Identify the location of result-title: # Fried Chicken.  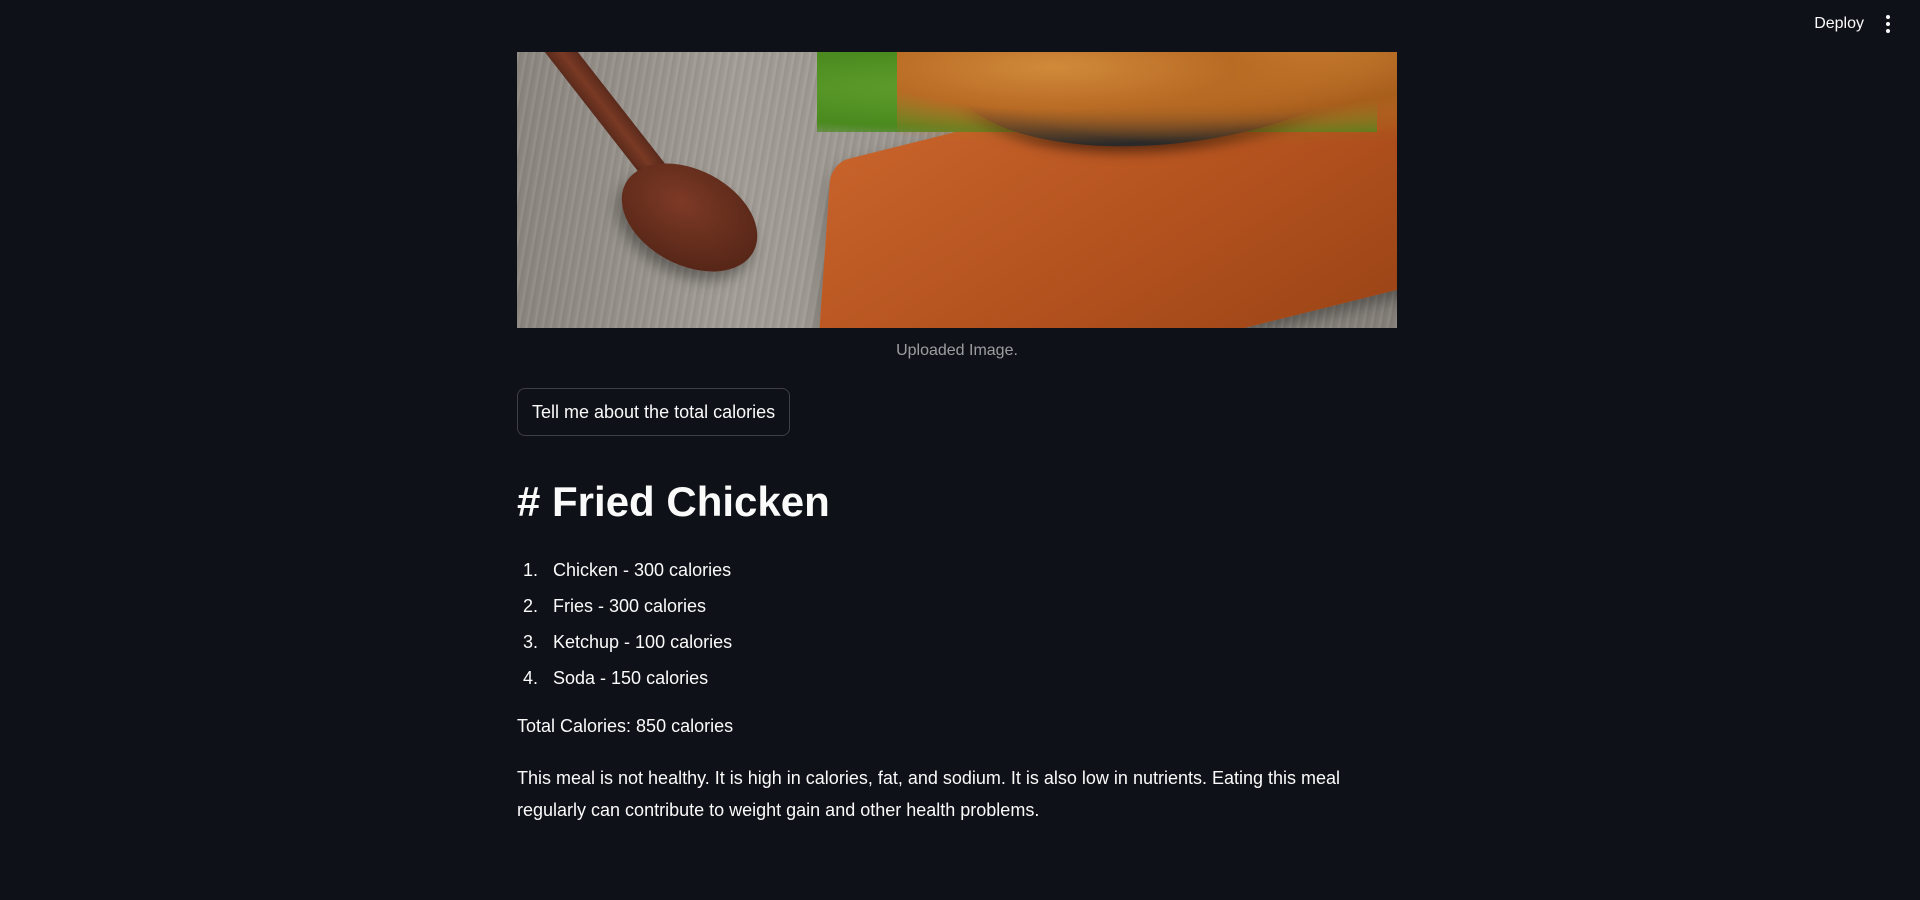
(673, 501).